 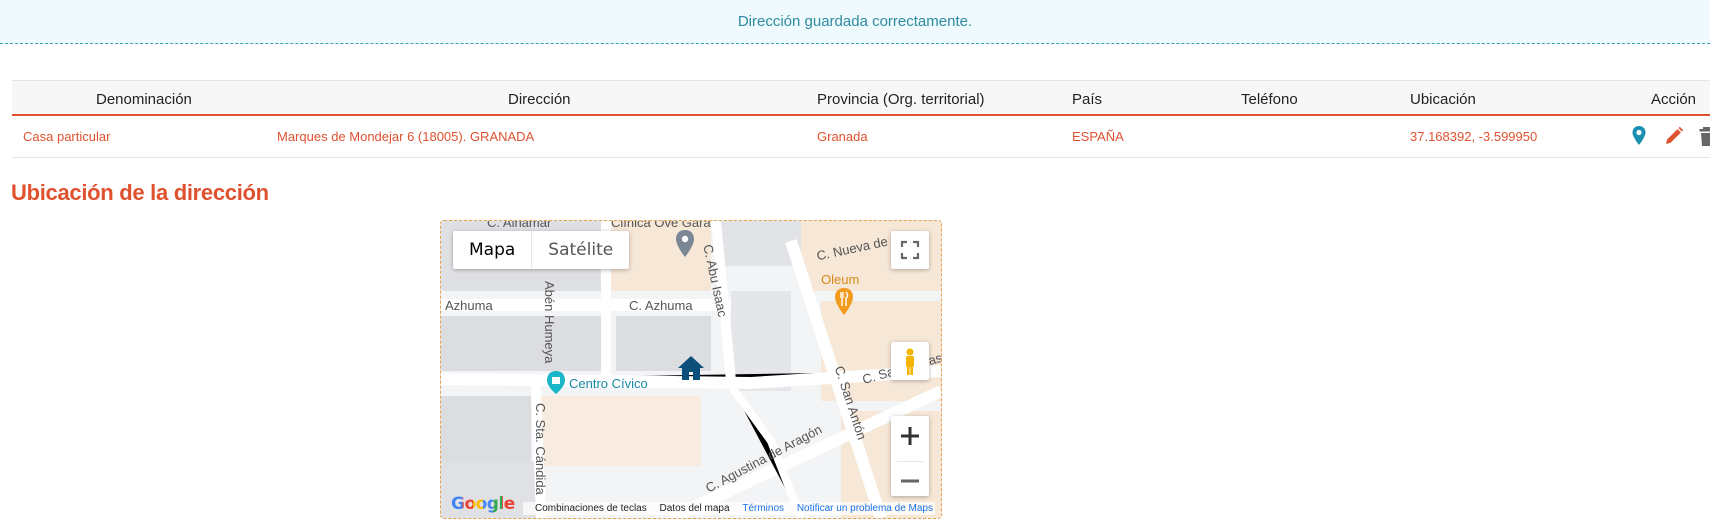 I want to click on cell-direccion: Marques de Mondejar 6 (18005). GRANADA, so click(x=406, y=136).